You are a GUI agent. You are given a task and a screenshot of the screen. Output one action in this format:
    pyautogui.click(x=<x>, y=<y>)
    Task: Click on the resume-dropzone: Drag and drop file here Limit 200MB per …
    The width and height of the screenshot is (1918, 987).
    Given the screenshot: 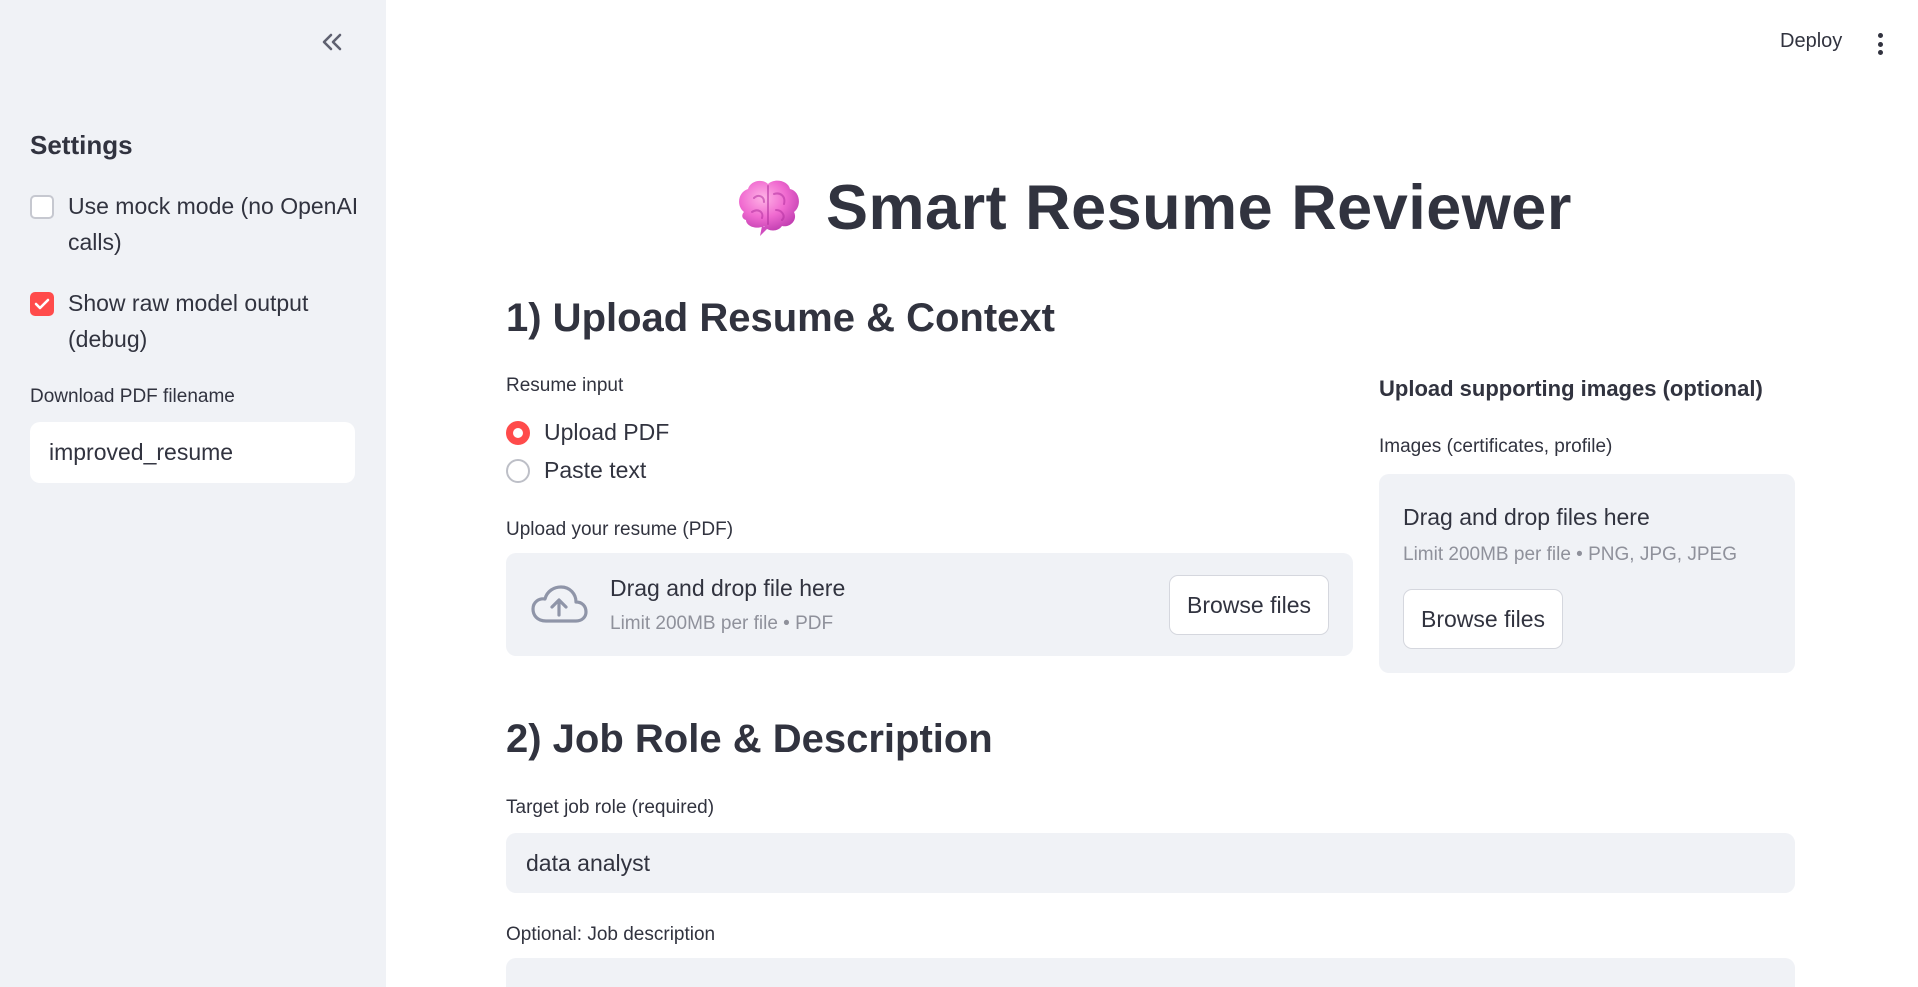 What is the action you would take?
    pyautogui.click(x=929, y=604)
    